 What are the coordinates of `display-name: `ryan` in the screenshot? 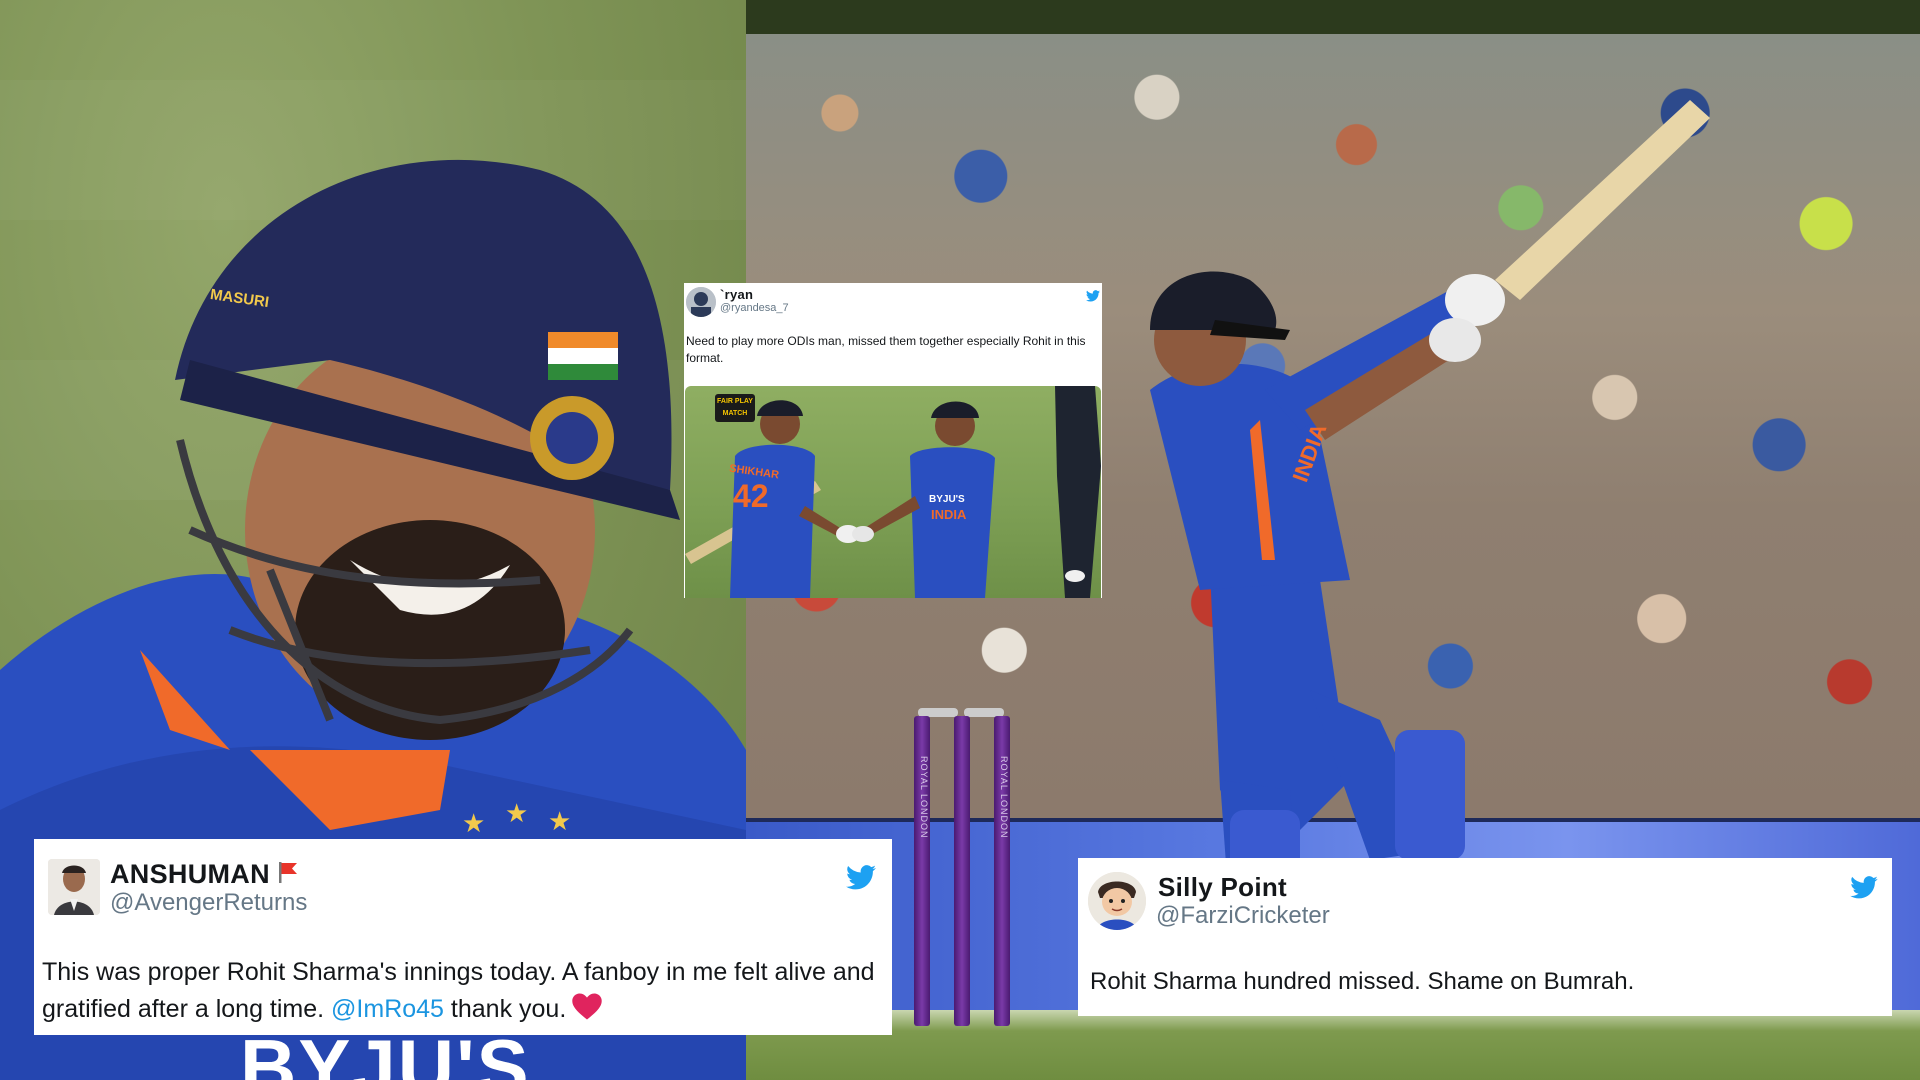 It's located at (736, 294).